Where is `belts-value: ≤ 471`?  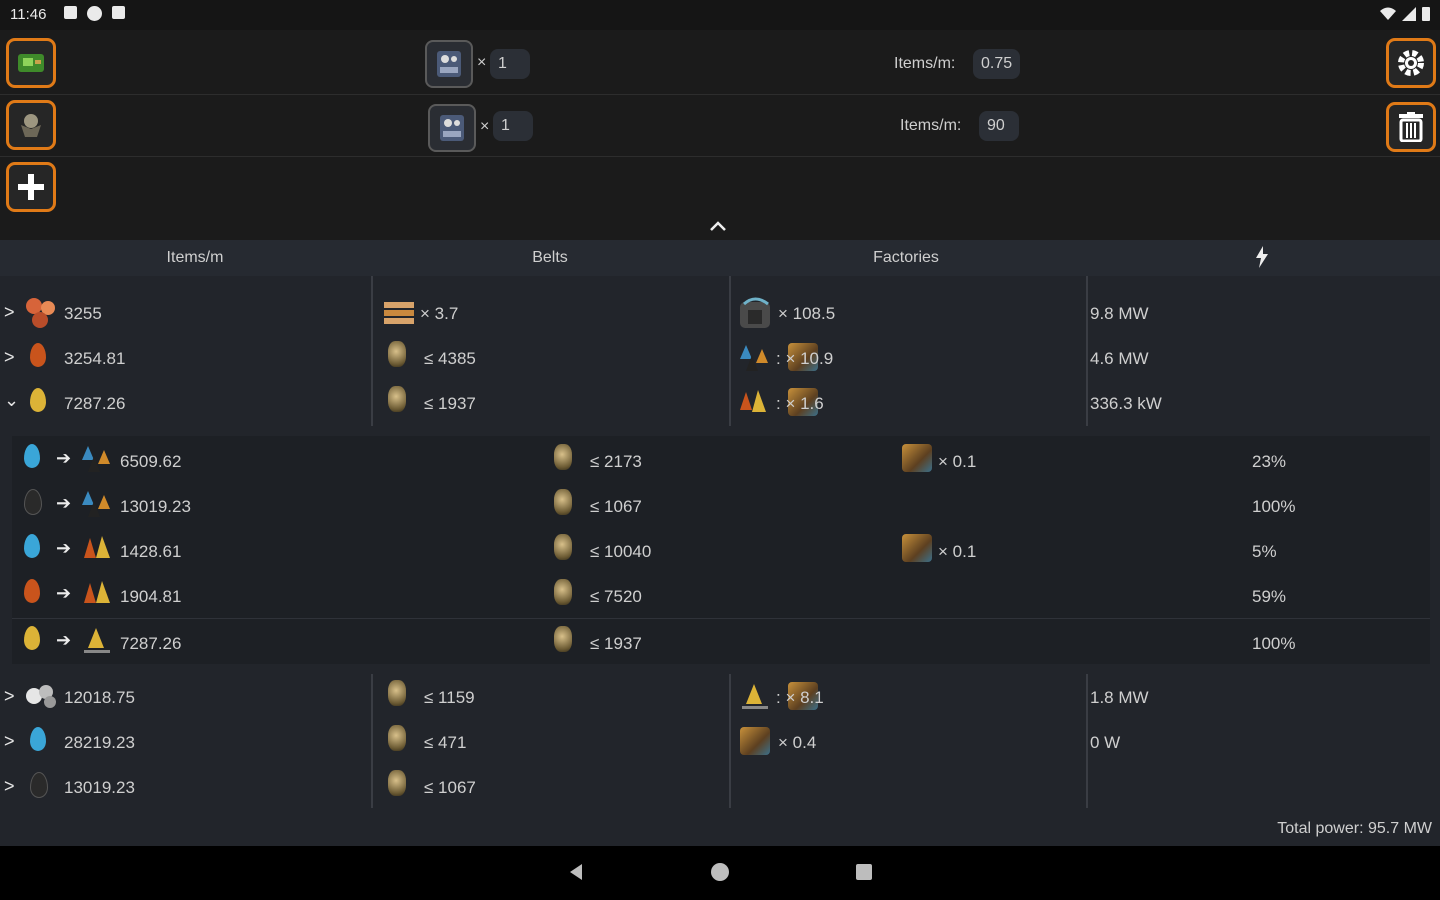 belts-value: ≤ 471 is located at coordinates (445, 742).